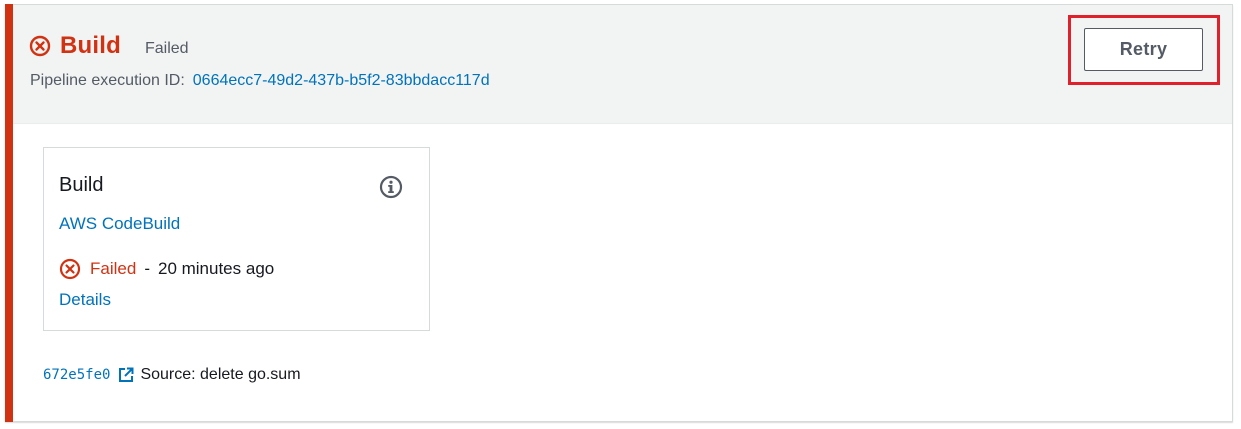 This screenshot has width=1241, height=429. What do you see at coordinates (167, 48) in the screenshot?
I see `stage-status: Failed` at bounding box center [167, 48].